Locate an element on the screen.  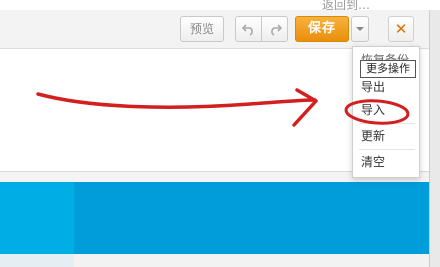
menu-item-import: 导入 is located at coordinates (386, 110).